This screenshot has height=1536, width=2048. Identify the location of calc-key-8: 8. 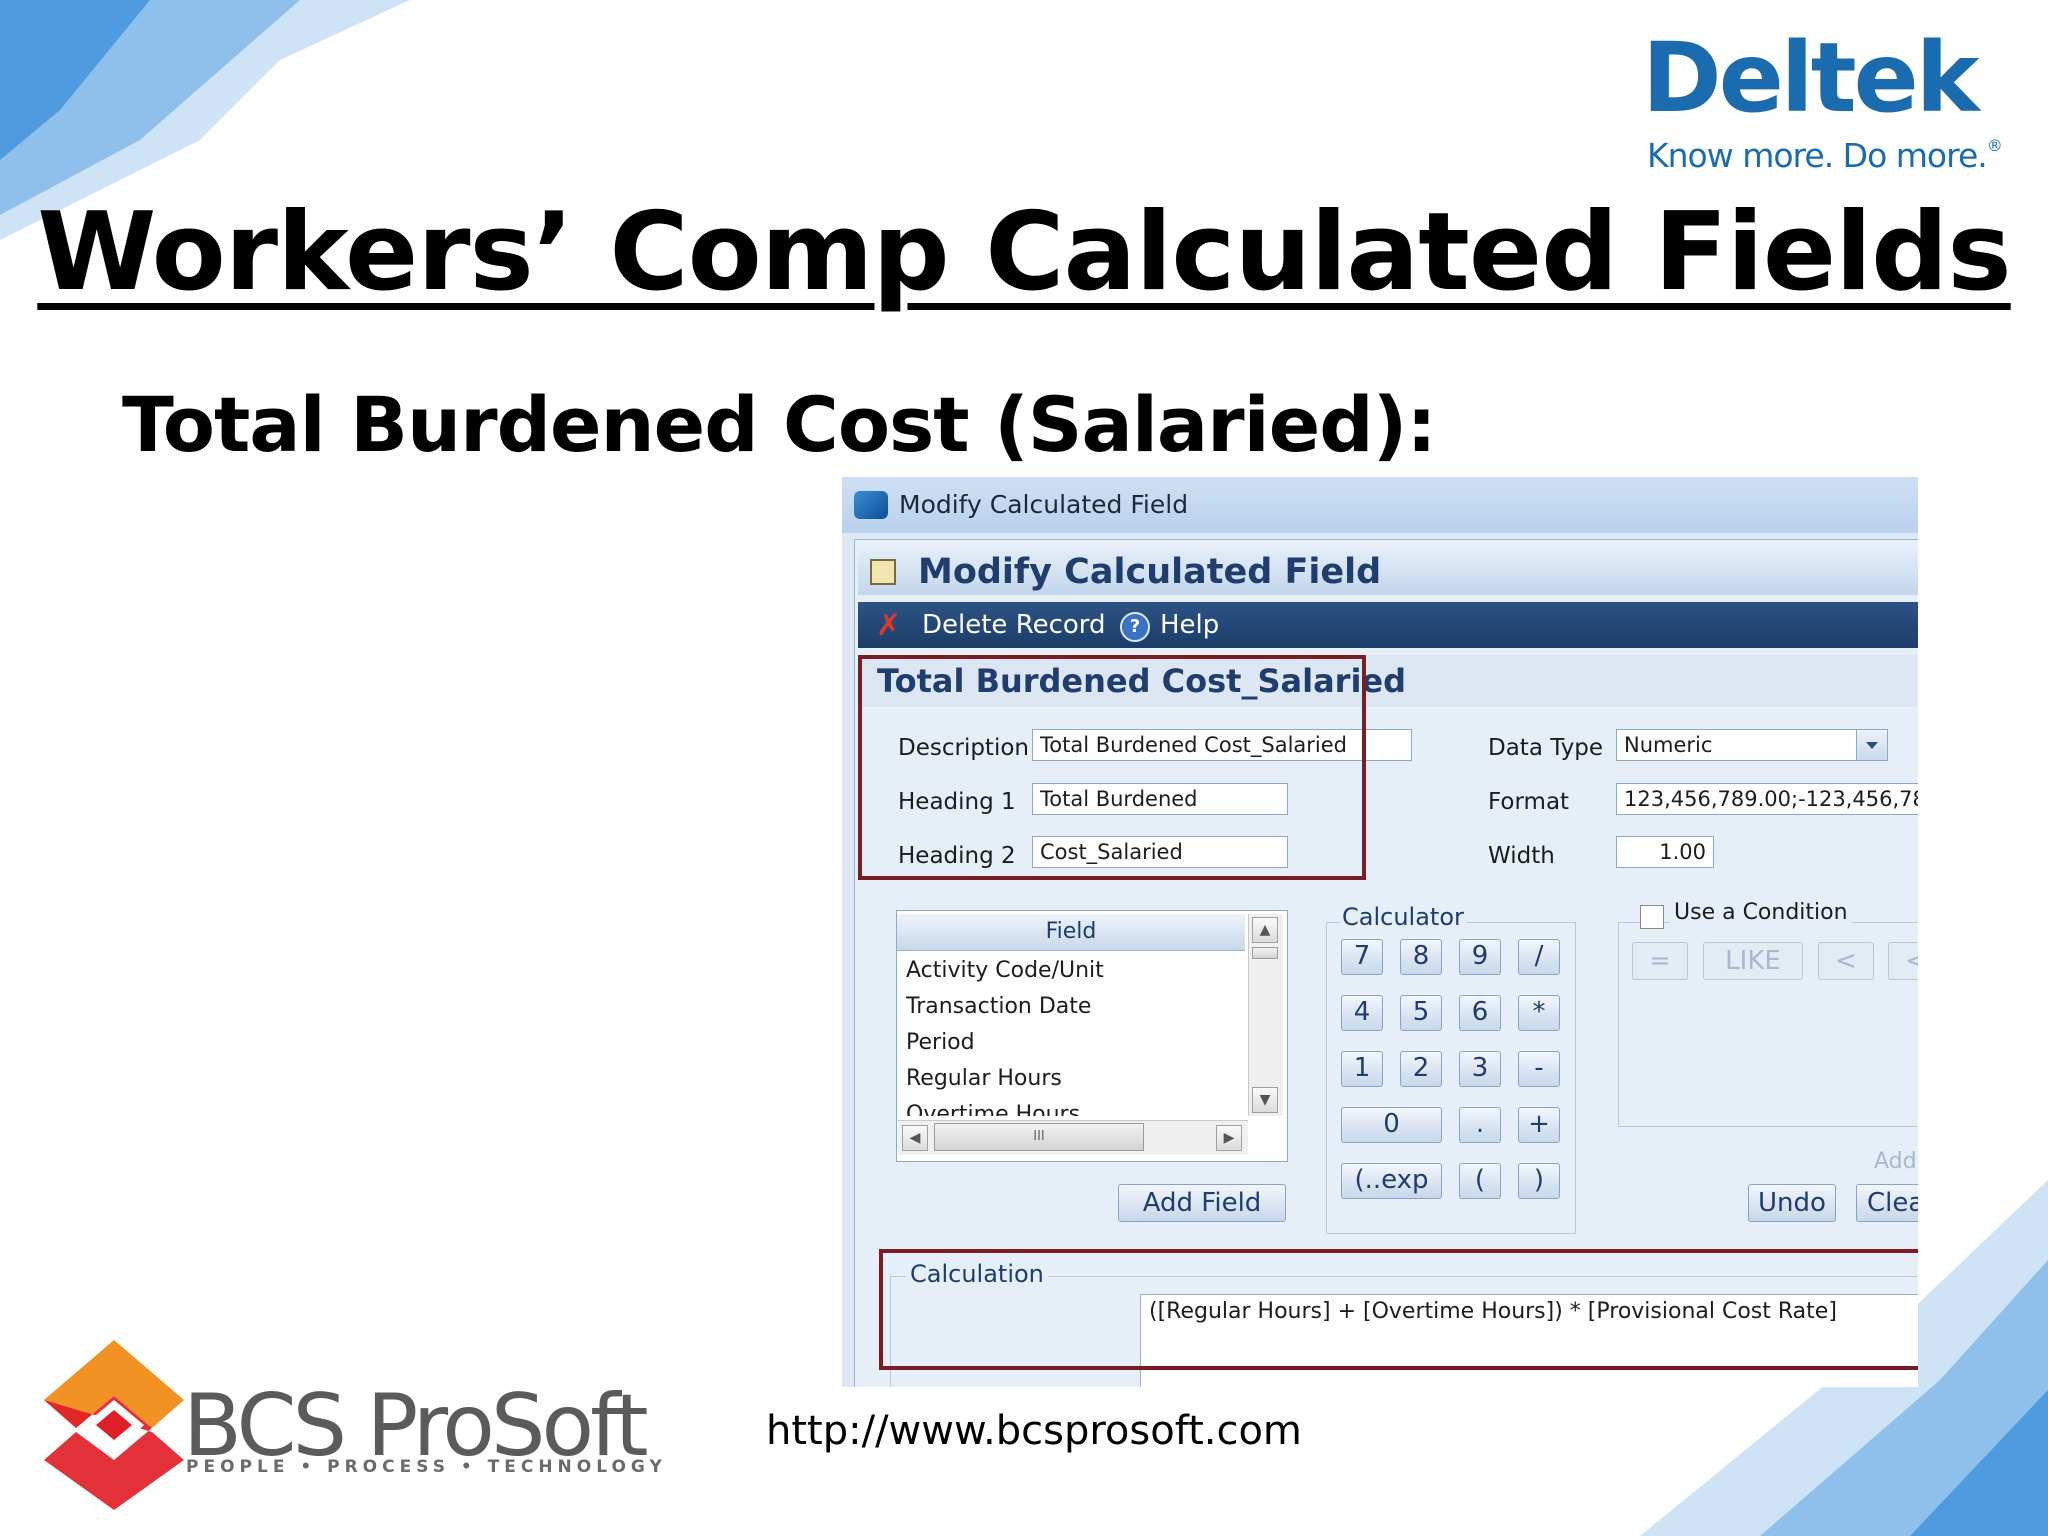
(1421, 957).